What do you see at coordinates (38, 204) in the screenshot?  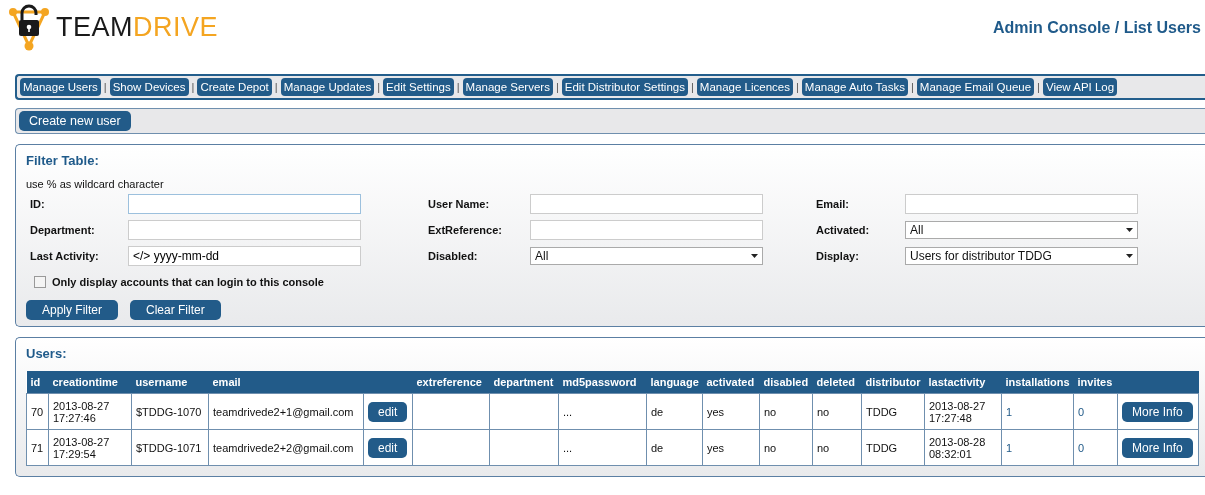 I see `field-label: ID:` at bounding box center [38, 204].